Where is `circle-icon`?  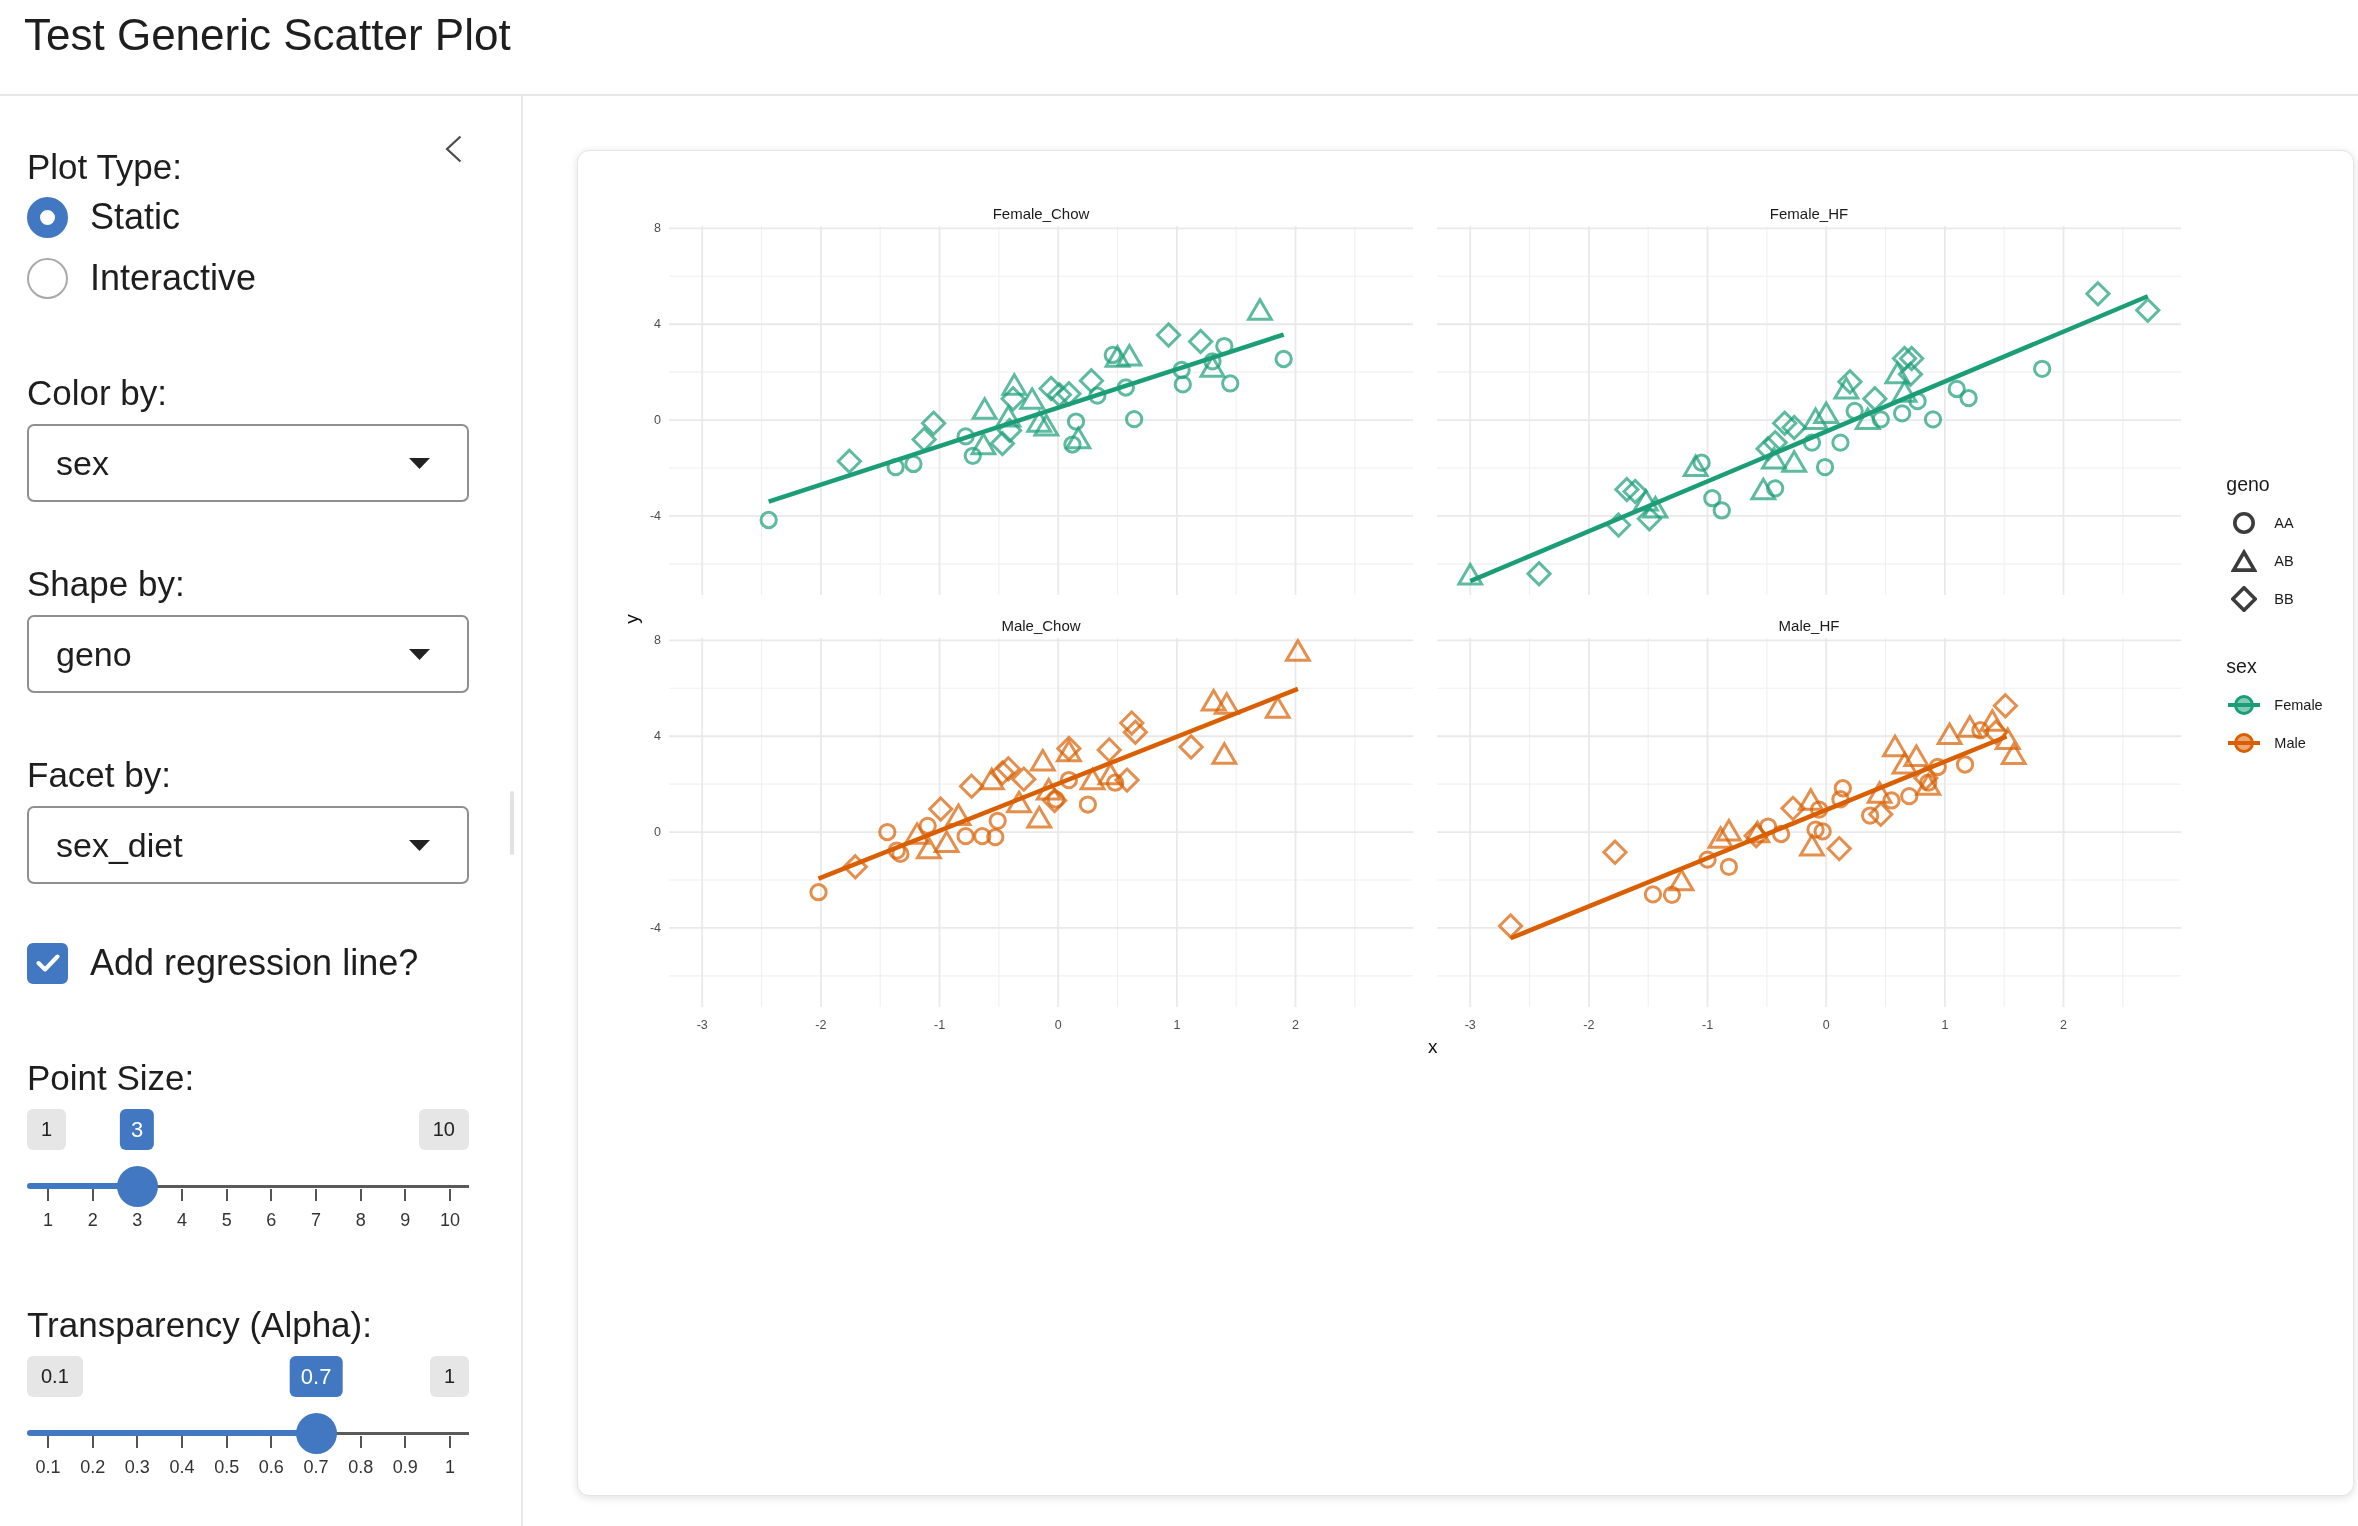
circle-icon is located at coordinates (2244, 523).